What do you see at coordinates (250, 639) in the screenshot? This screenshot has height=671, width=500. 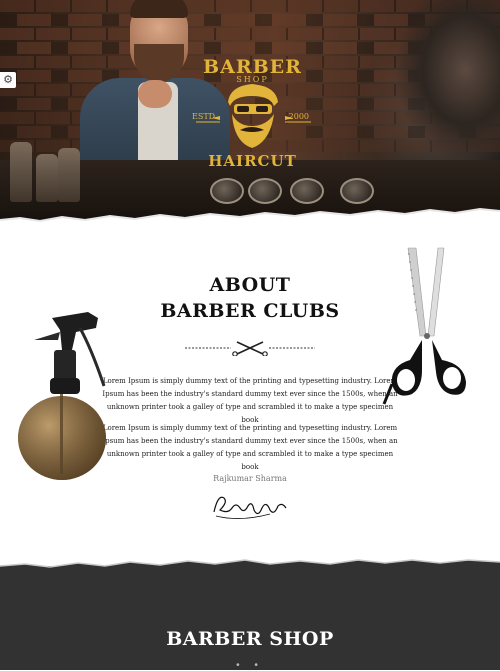 I see `barber-shop-title: BARBER SHOP` at bounding box center [250, 639].